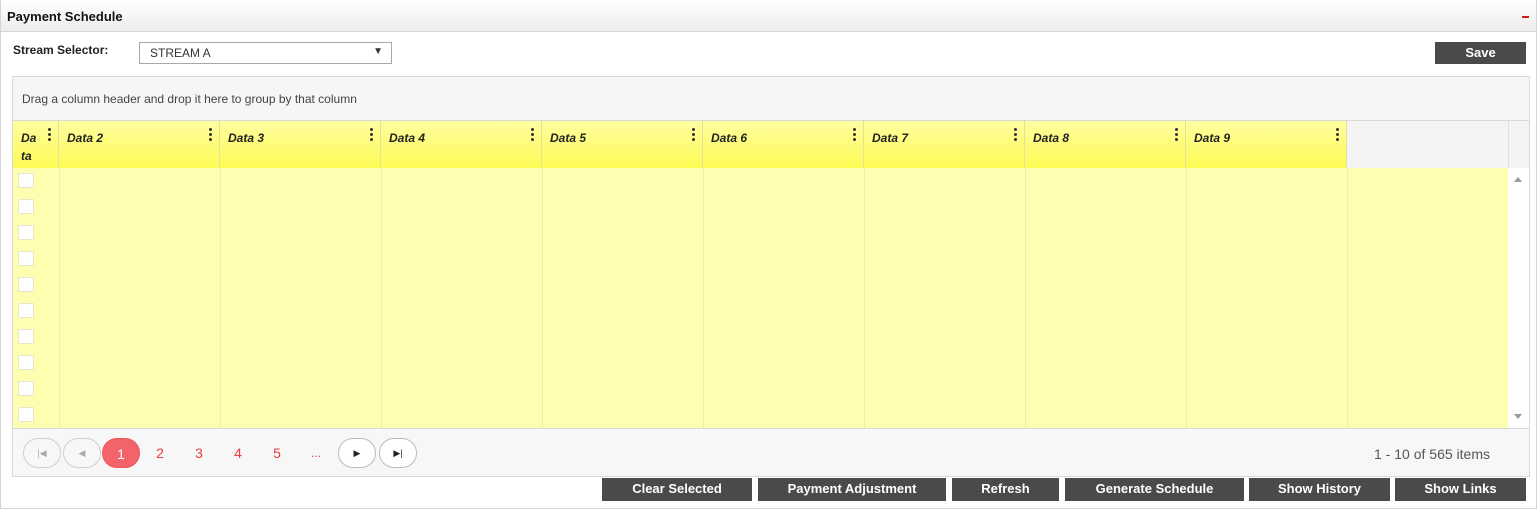 This screenshot has width=1537, height=509. Describe the element at coordinates (852, 489) in the screenshot. I see `payment-adjustment-button: Payment Adjustment` at that location.